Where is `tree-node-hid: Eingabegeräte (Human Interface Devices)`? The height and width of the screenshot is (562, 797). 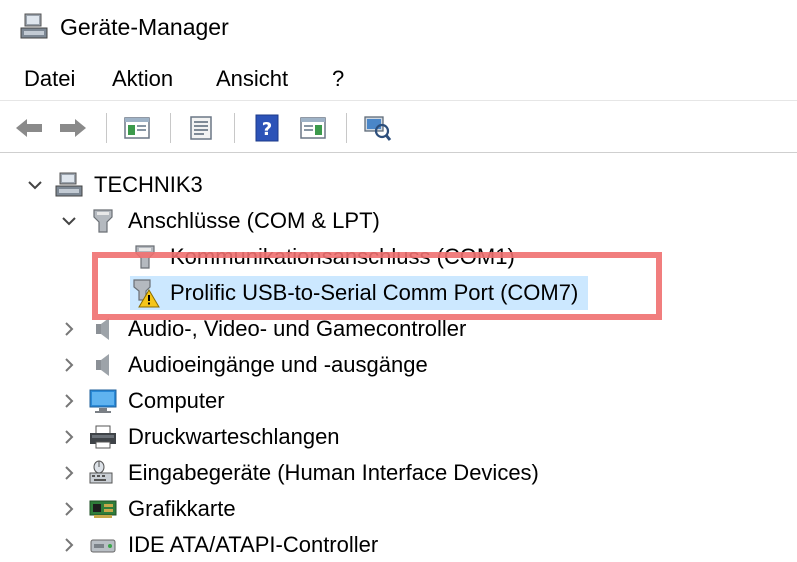
tree-node-hid: Eingabegeräte (Human Interface Devices) is located at coordinates (298, 473).